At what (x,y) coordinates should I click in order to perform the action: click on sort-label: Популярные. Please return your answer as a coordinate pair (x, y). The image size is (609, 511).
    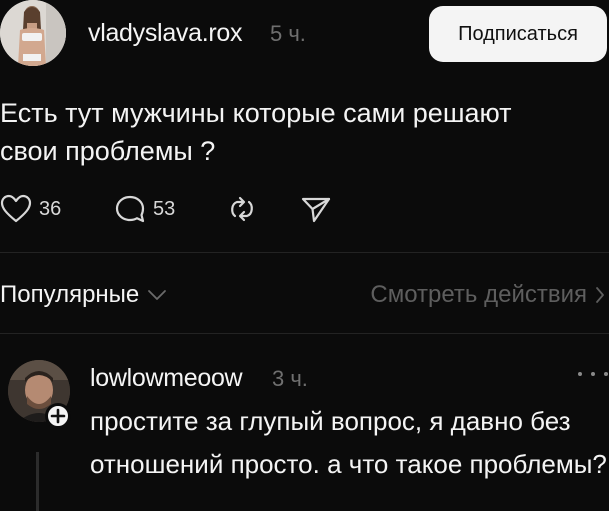
    Looking at the image, I should click on (70, 294).